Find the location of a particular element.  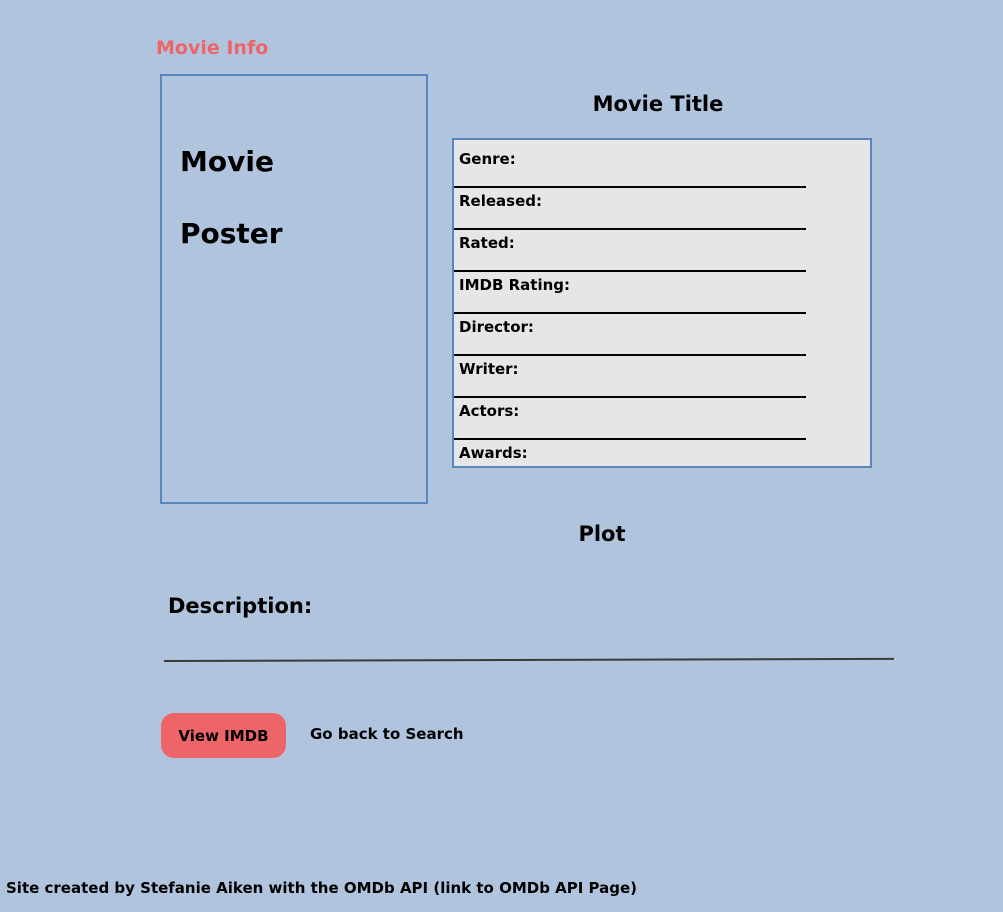

movie-poster: Movie Poster is located at coordinates (294, 289).